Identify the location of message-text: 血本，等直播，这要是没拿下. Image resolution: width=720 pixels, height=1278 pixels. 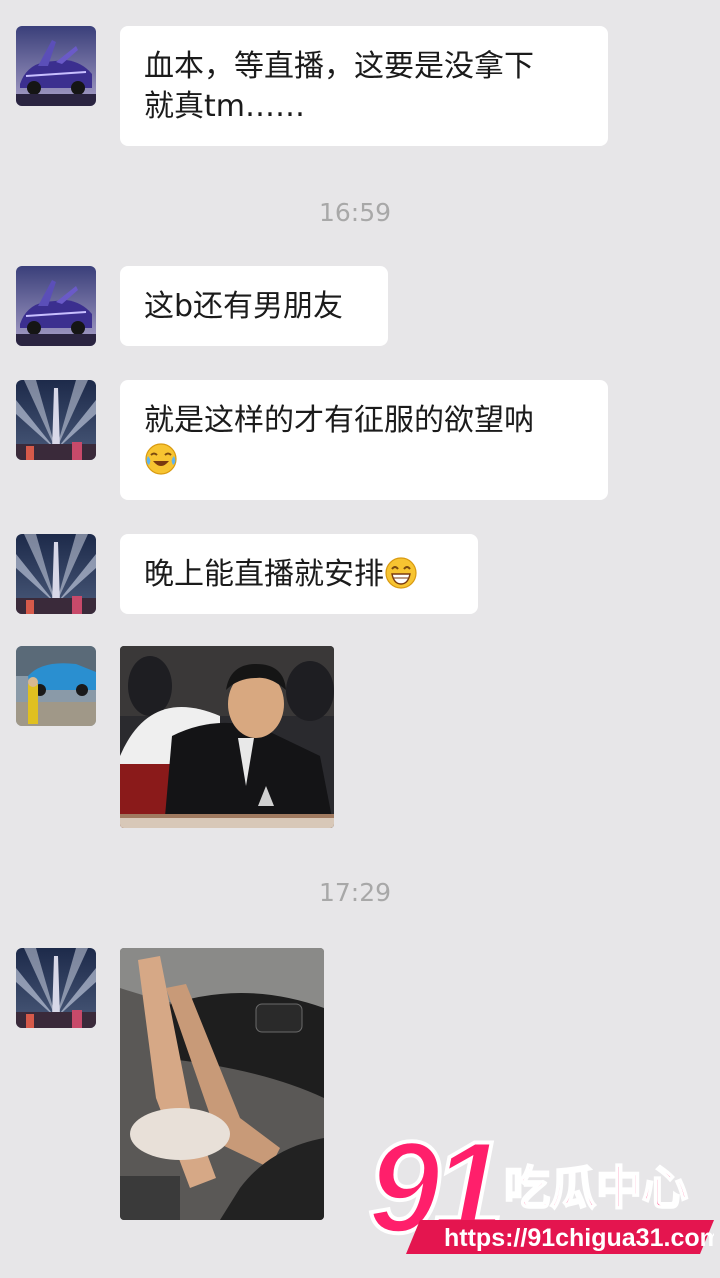
(339, 66).